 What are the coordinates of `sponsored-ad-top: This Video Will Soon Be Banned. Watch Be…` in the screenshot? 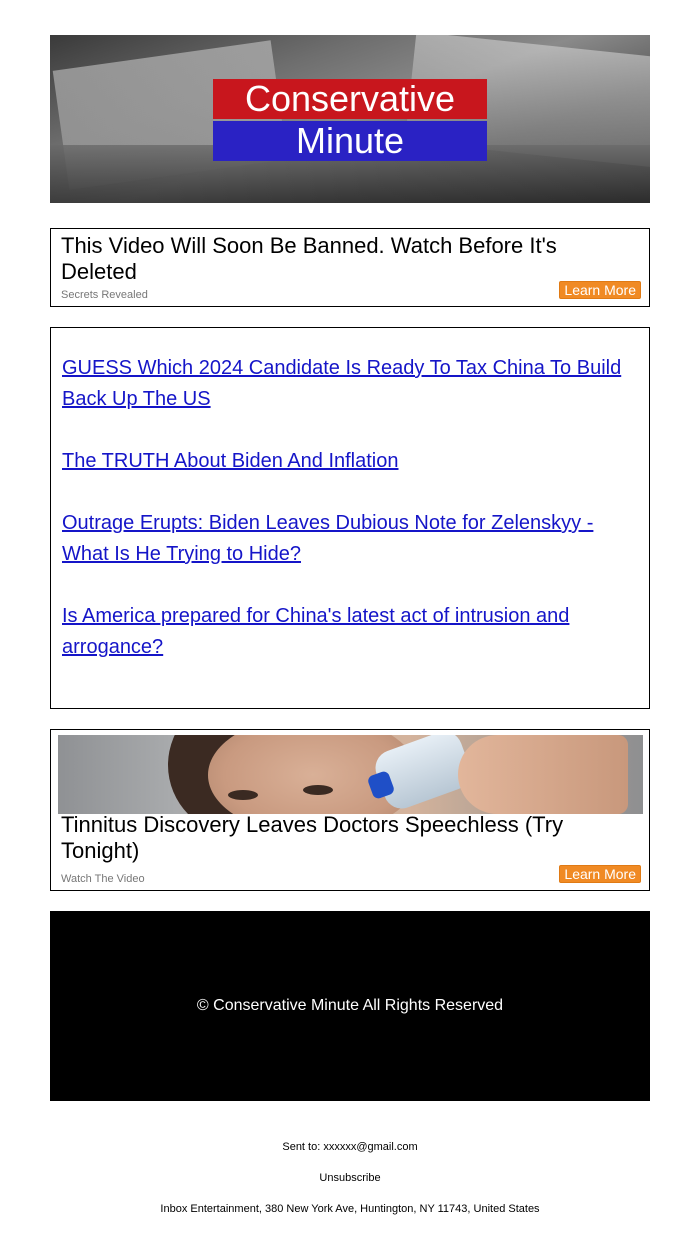 It's located at (350, 267).